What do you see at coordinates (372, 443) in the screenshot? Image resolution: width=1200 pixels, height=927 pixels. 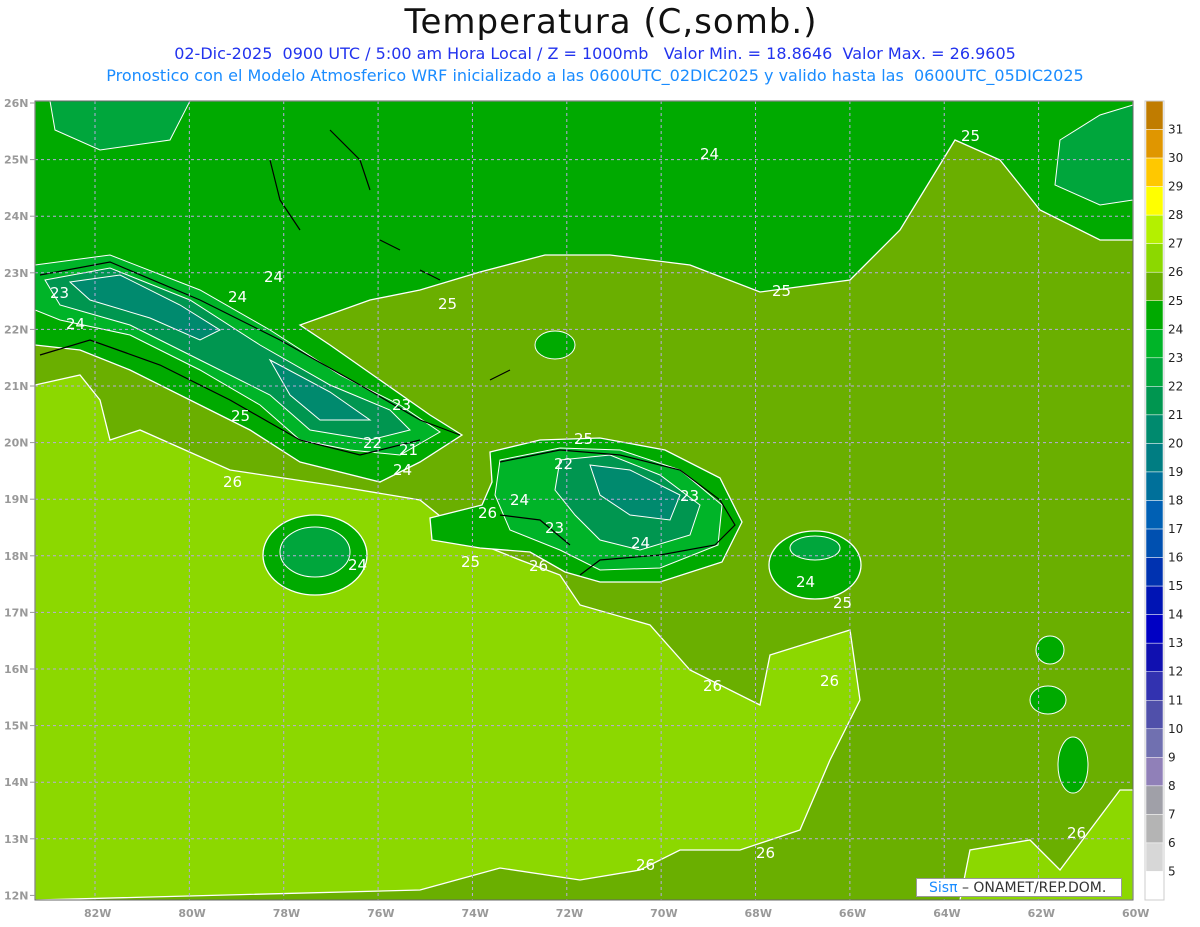 I see `contour-label: 22` at bounding box center [372, 443].